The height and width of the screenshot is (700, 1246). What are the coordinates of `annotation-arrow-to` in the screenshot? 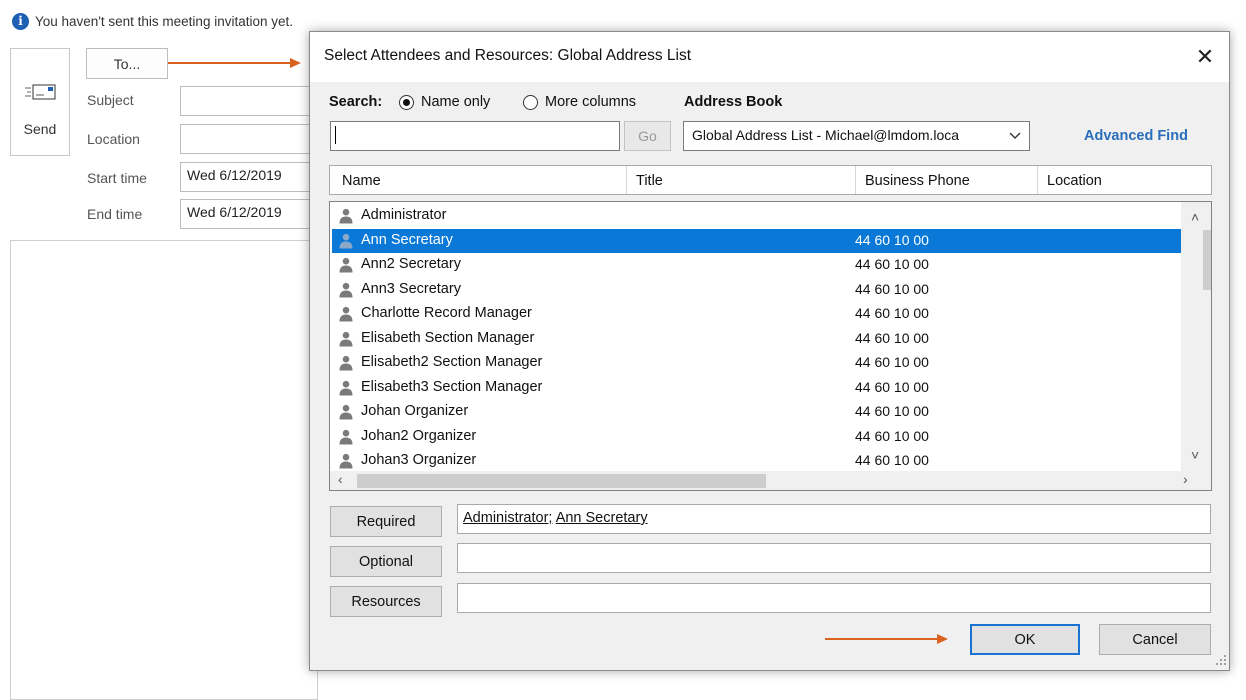 It's located at (234, 63).